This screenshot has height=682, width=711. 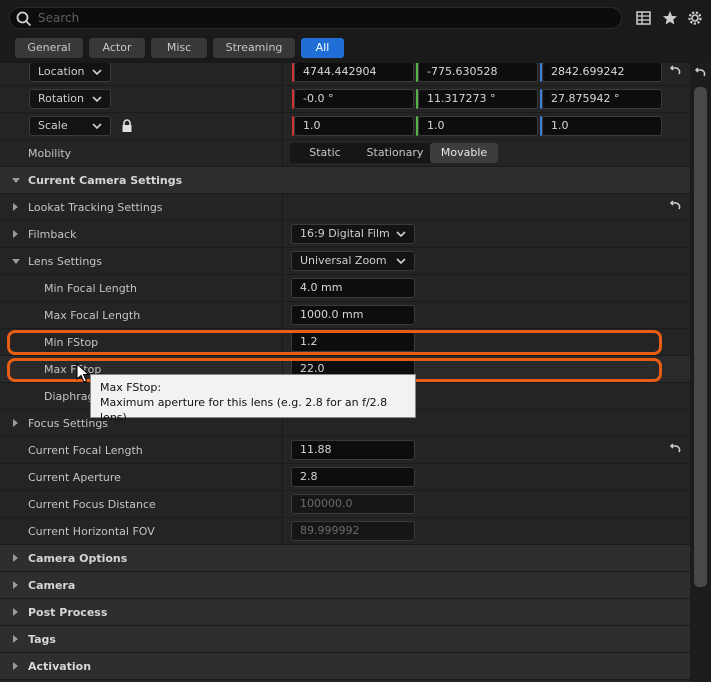 I want to click on search-icon, so click(x=24, y=19).